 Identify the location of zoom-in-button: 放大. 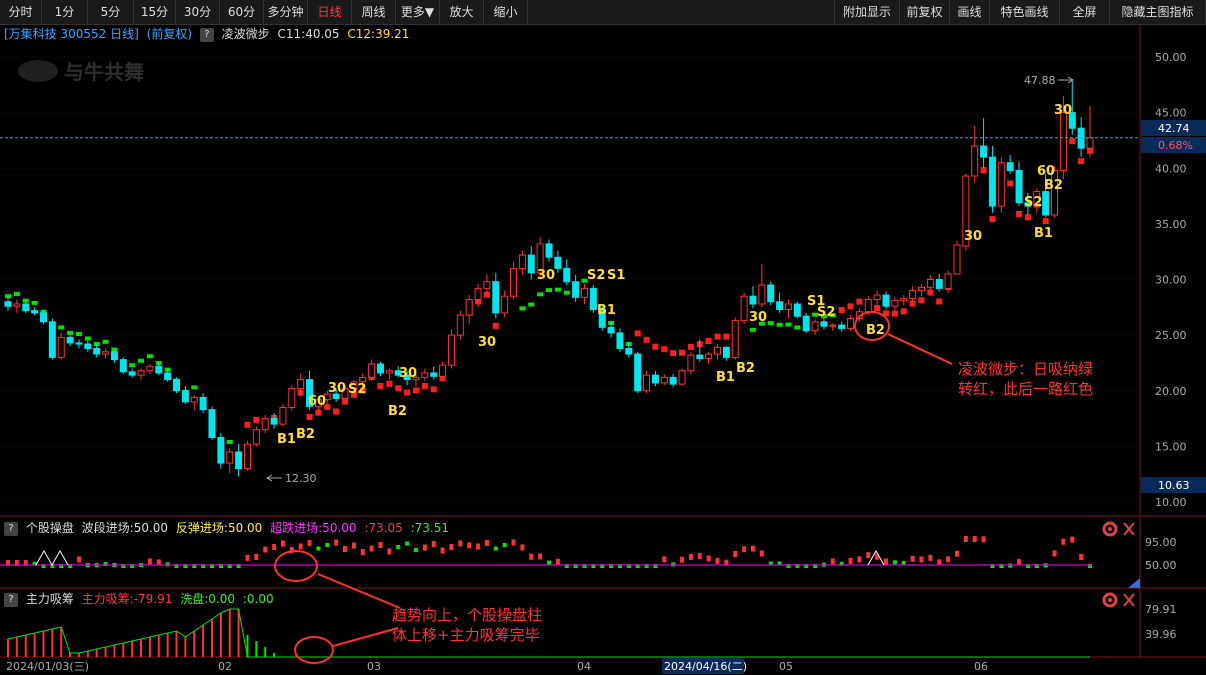
(462, 12).